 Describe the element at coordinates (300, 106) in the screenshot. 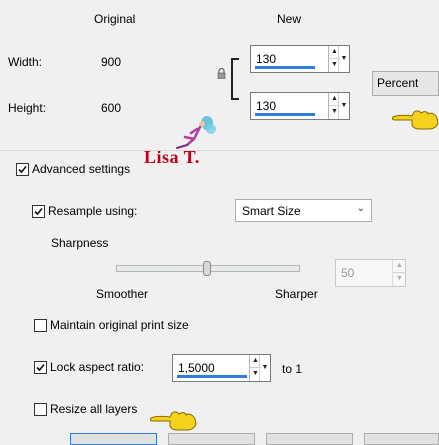

I see `height-new-spin: 130 ▲ ▼ ▼` at that location.